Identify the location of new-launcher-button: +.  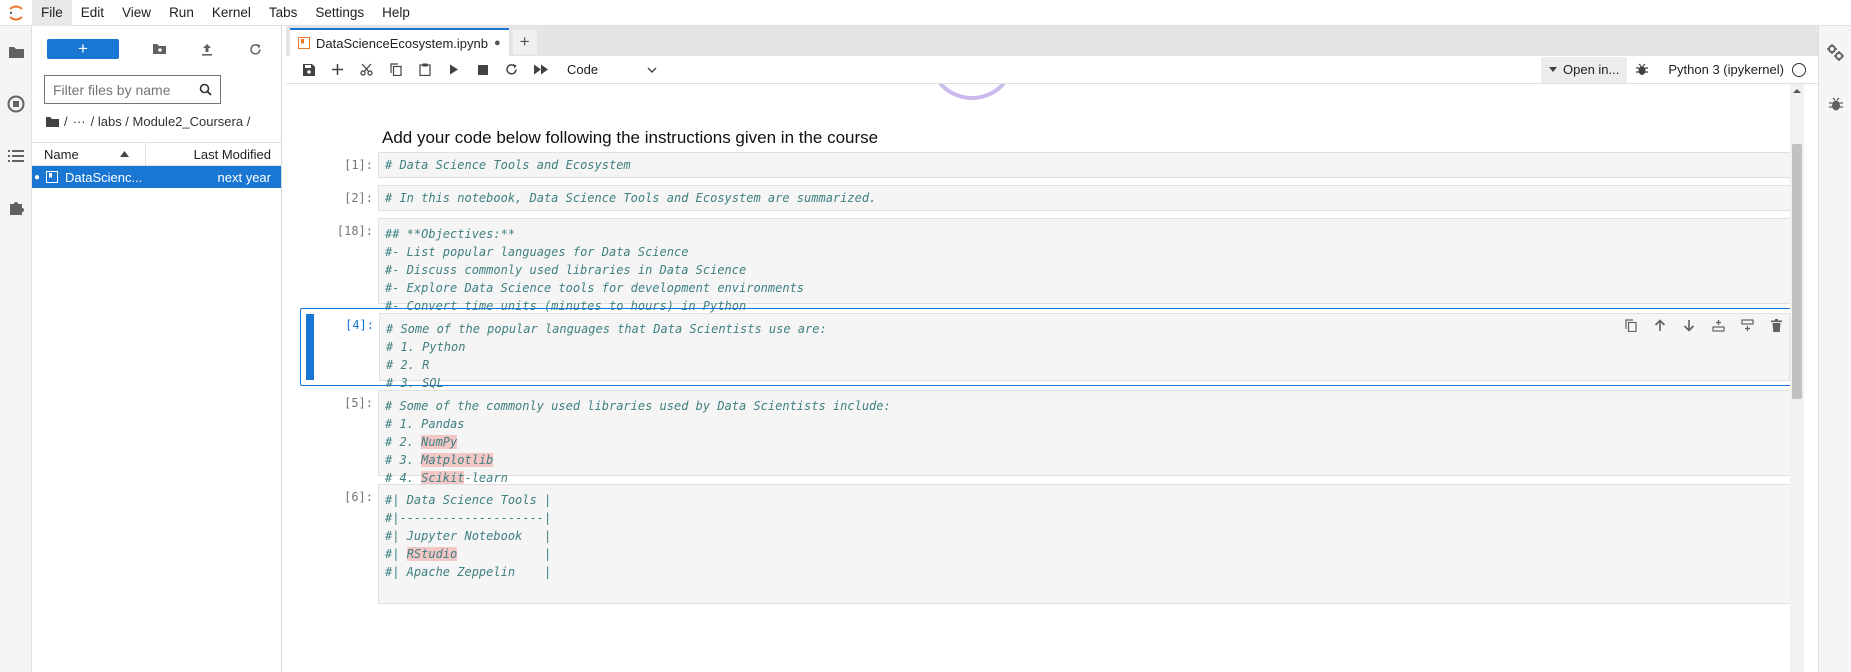
(83, 49).